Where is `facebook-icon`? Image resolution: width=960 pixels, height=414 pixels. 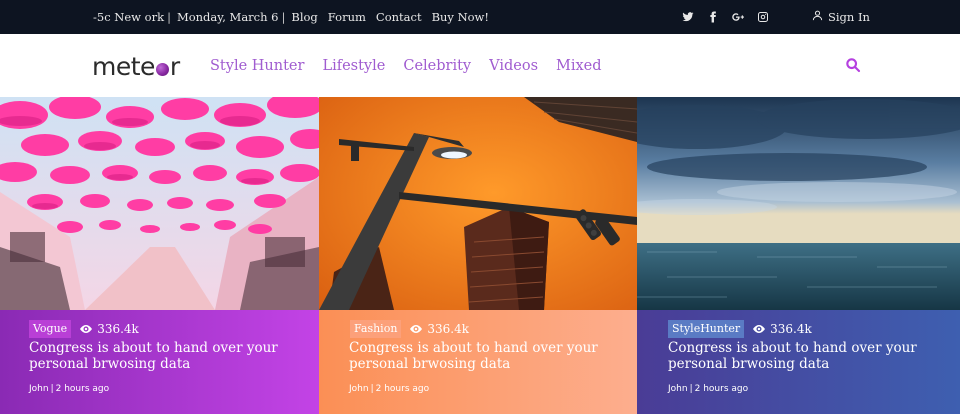
facebook-icon is located at coordinates (713, 17).